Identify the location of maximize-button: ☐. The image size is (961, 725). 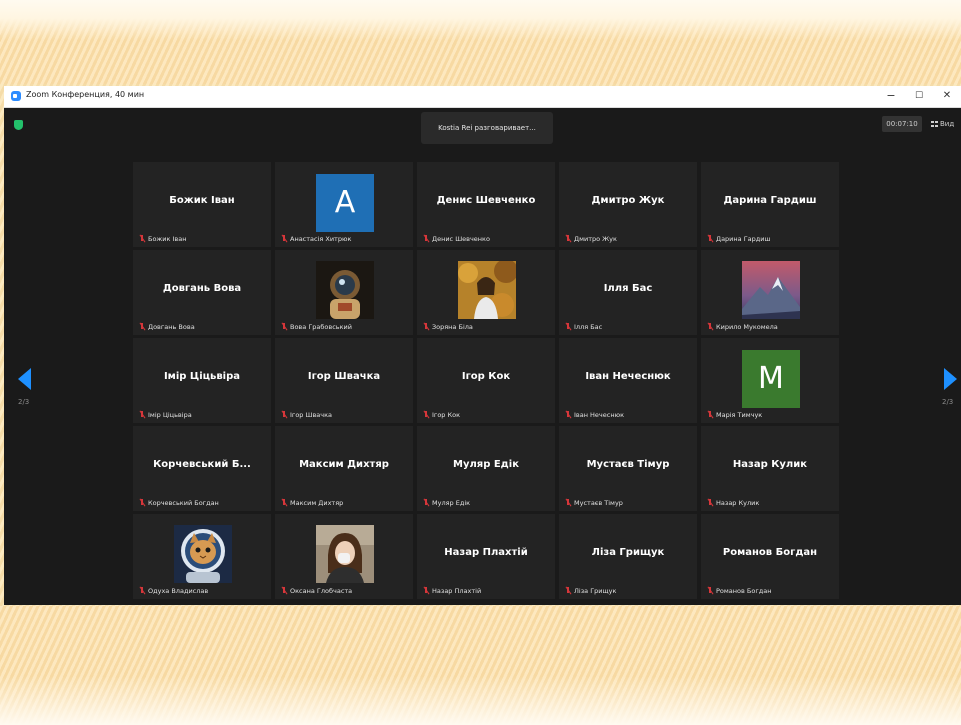
(919, 96).